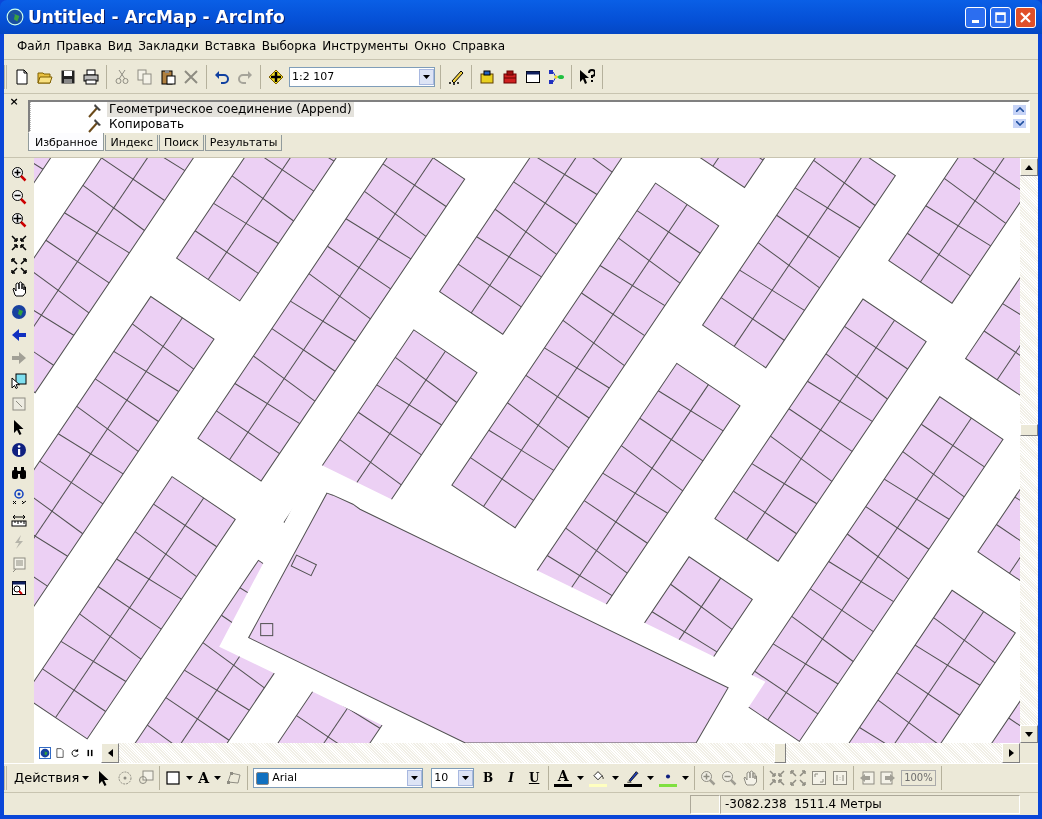  Describe the element at coordinates (263, 778) in the screenshot. I see `font-icon` at that location.